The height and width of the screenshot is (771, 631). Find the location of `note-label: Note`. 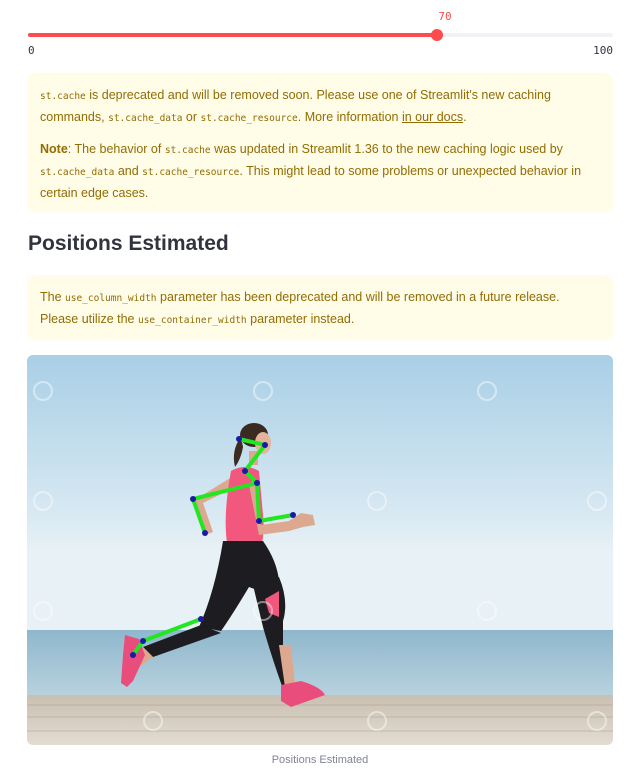

note-label: Note is located at coordinates (54, 149).